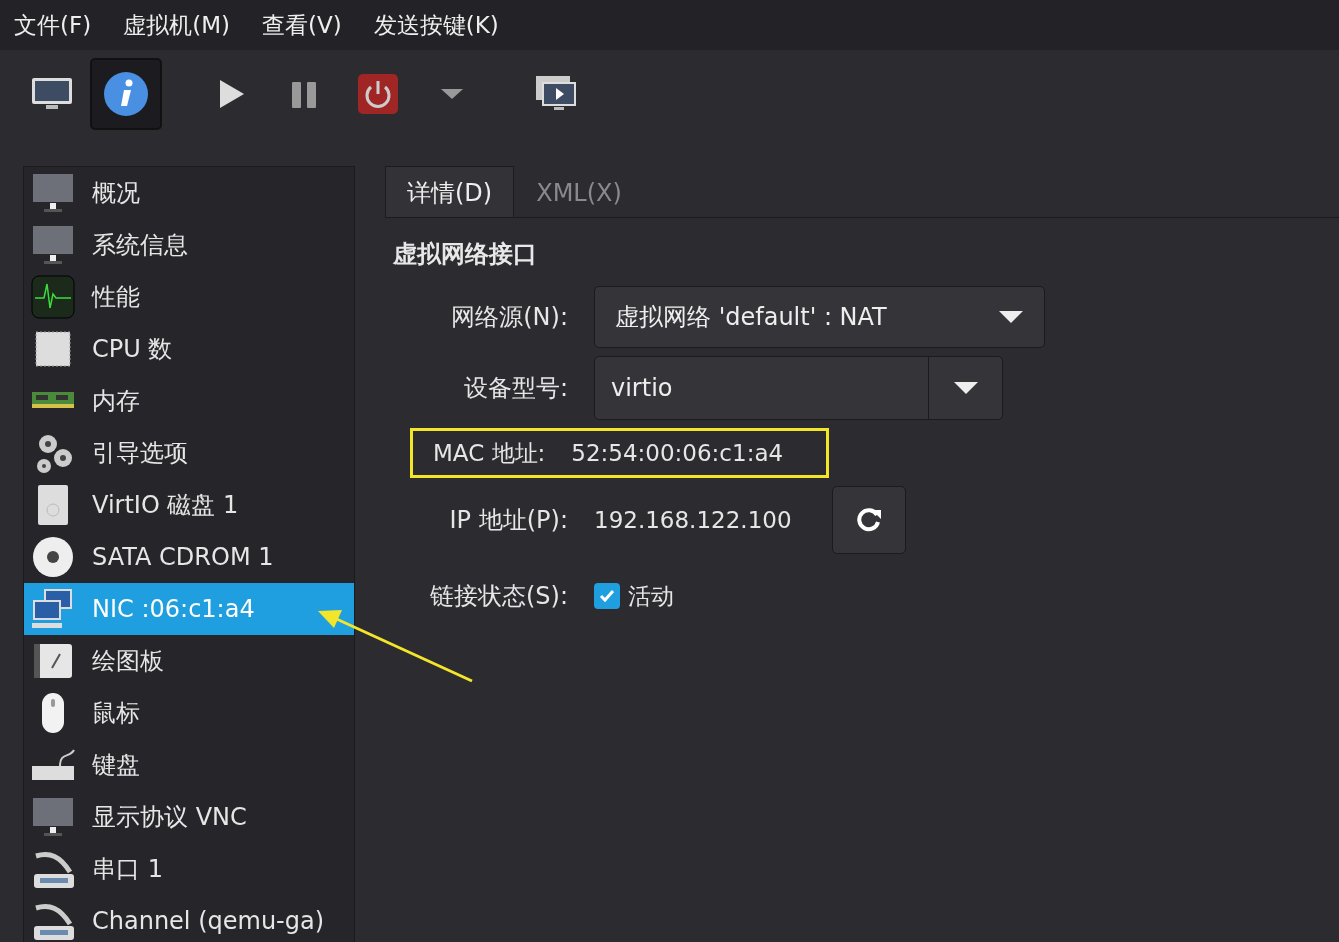 The image size is (1339, 942). I want to click on device-list-item: 系统信息, so click(189, 245).